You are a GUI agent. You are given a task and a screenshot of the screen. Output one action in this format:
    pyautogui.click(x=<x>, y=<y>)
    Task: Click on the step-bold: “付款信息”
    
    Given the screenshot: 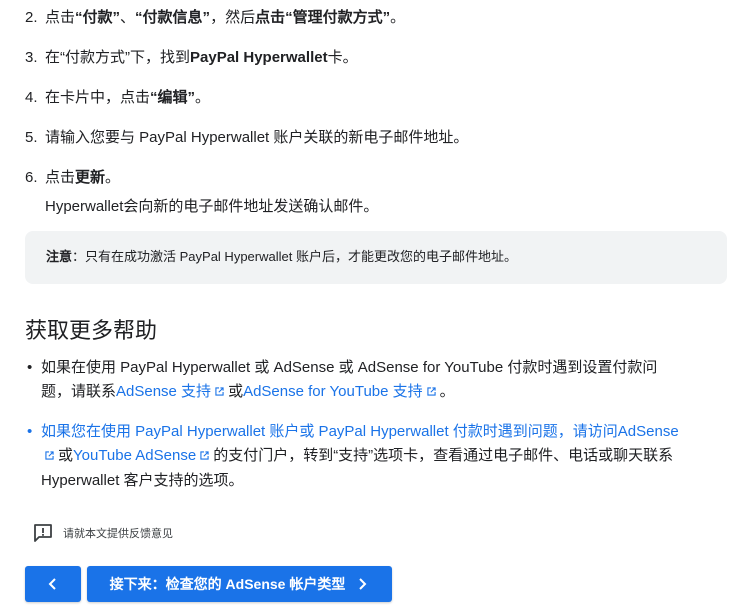 What is the action you would take?
    pyautogui.click(x=173, y=17)
    